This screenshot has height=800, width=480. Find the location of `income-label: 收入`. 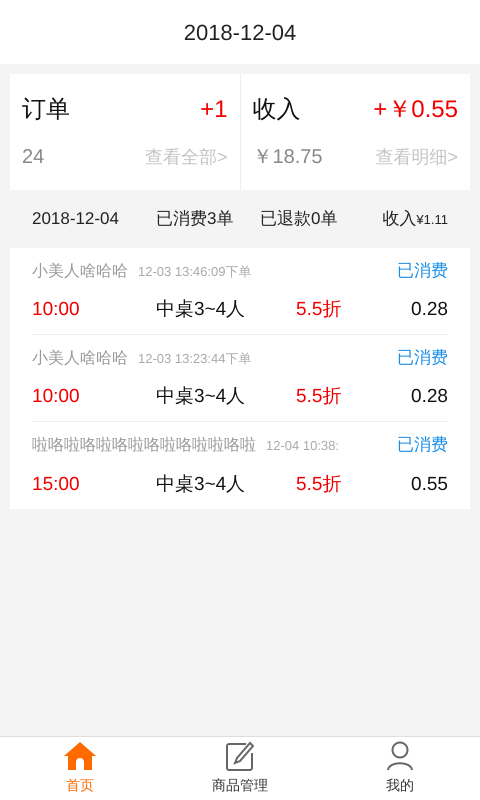

income-label: 收入 is located at coordinates (399, 219).